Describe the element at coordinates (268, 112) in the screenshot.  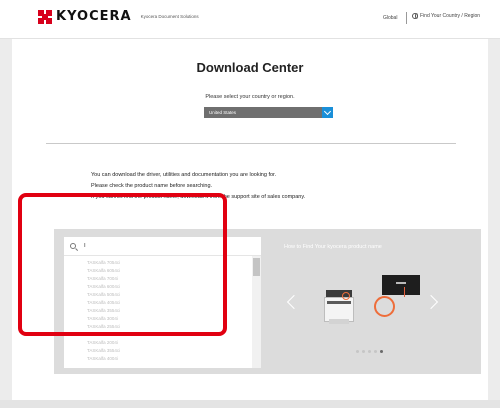
I see `country-select: United States` at that location.